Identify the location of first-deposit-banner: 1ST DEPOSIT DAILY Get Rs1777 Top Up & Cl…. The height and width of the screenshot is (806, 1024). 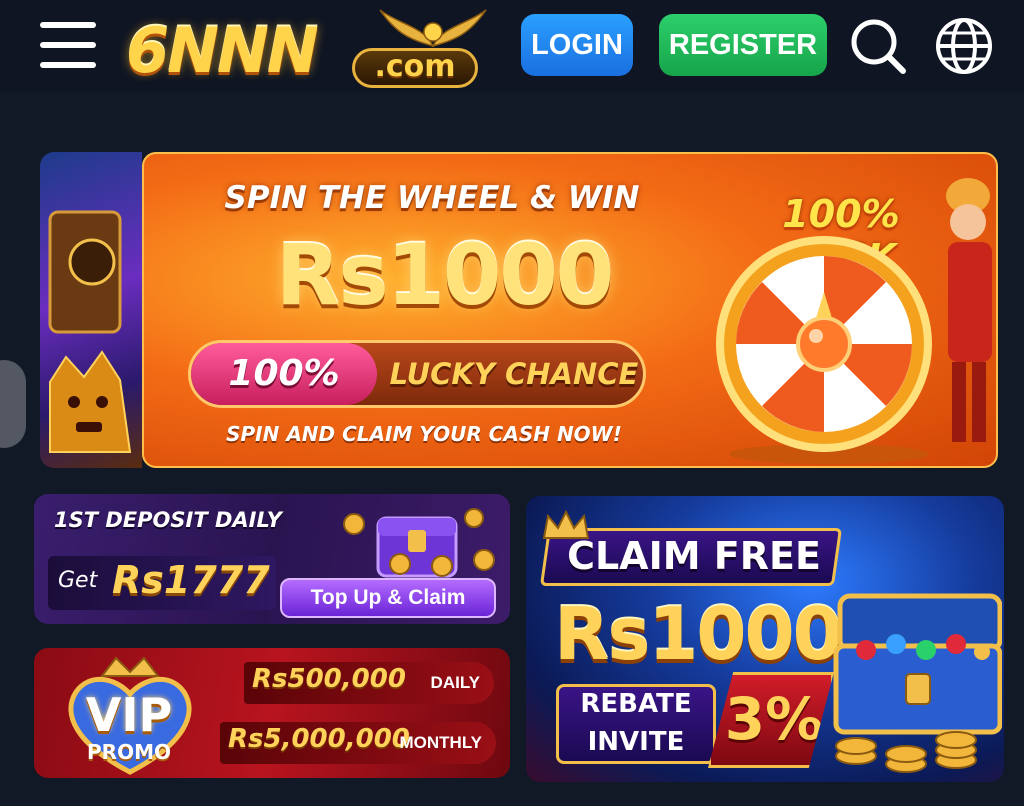
(272, 559).